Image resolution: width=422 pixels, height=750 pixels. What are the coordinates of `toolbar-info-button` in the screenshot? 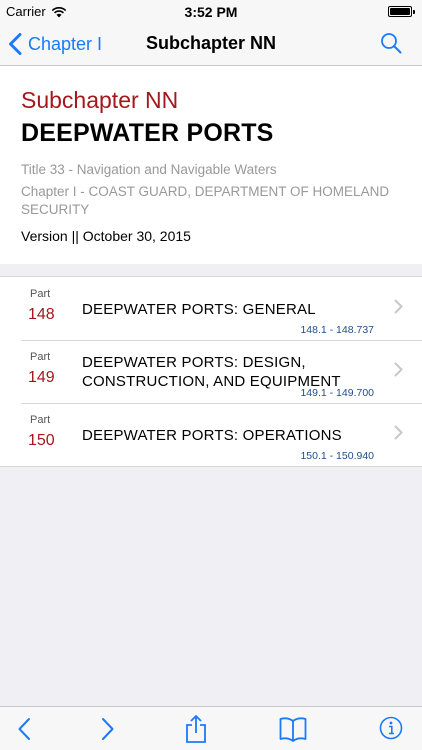 It's located at (391, 729).